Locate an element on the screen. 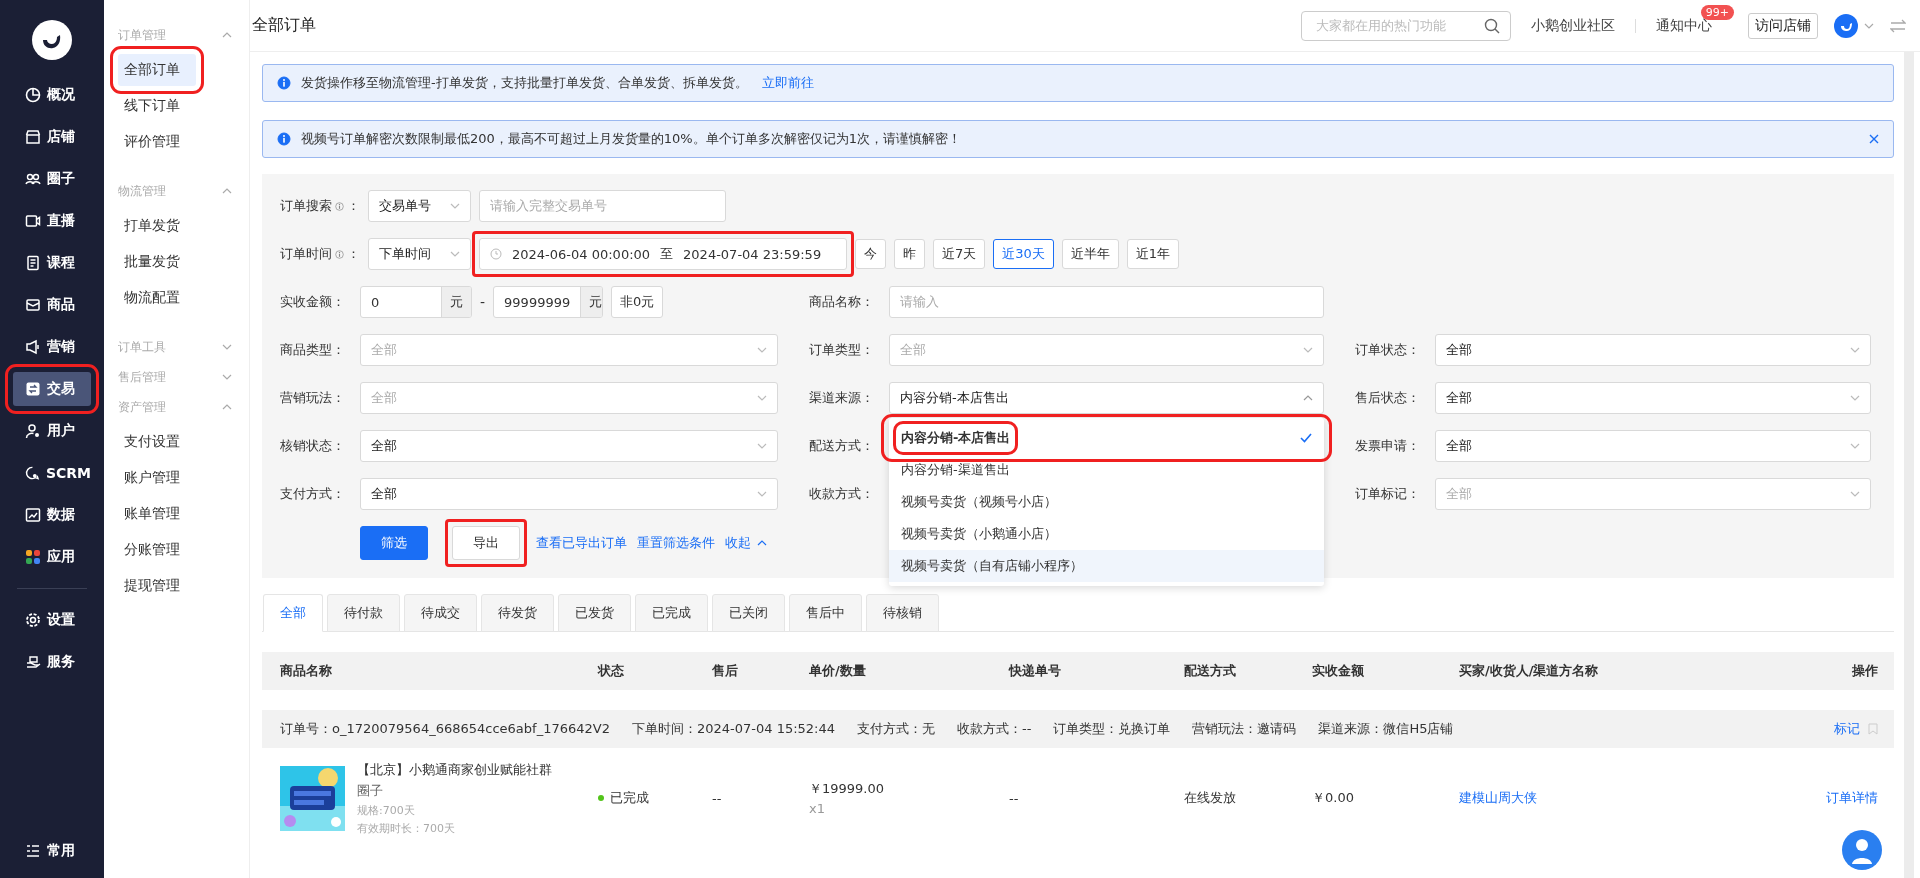 The height and width of the screenshot is (878, 1920). quantity-text: x1 is located at coordinates (817, 808).